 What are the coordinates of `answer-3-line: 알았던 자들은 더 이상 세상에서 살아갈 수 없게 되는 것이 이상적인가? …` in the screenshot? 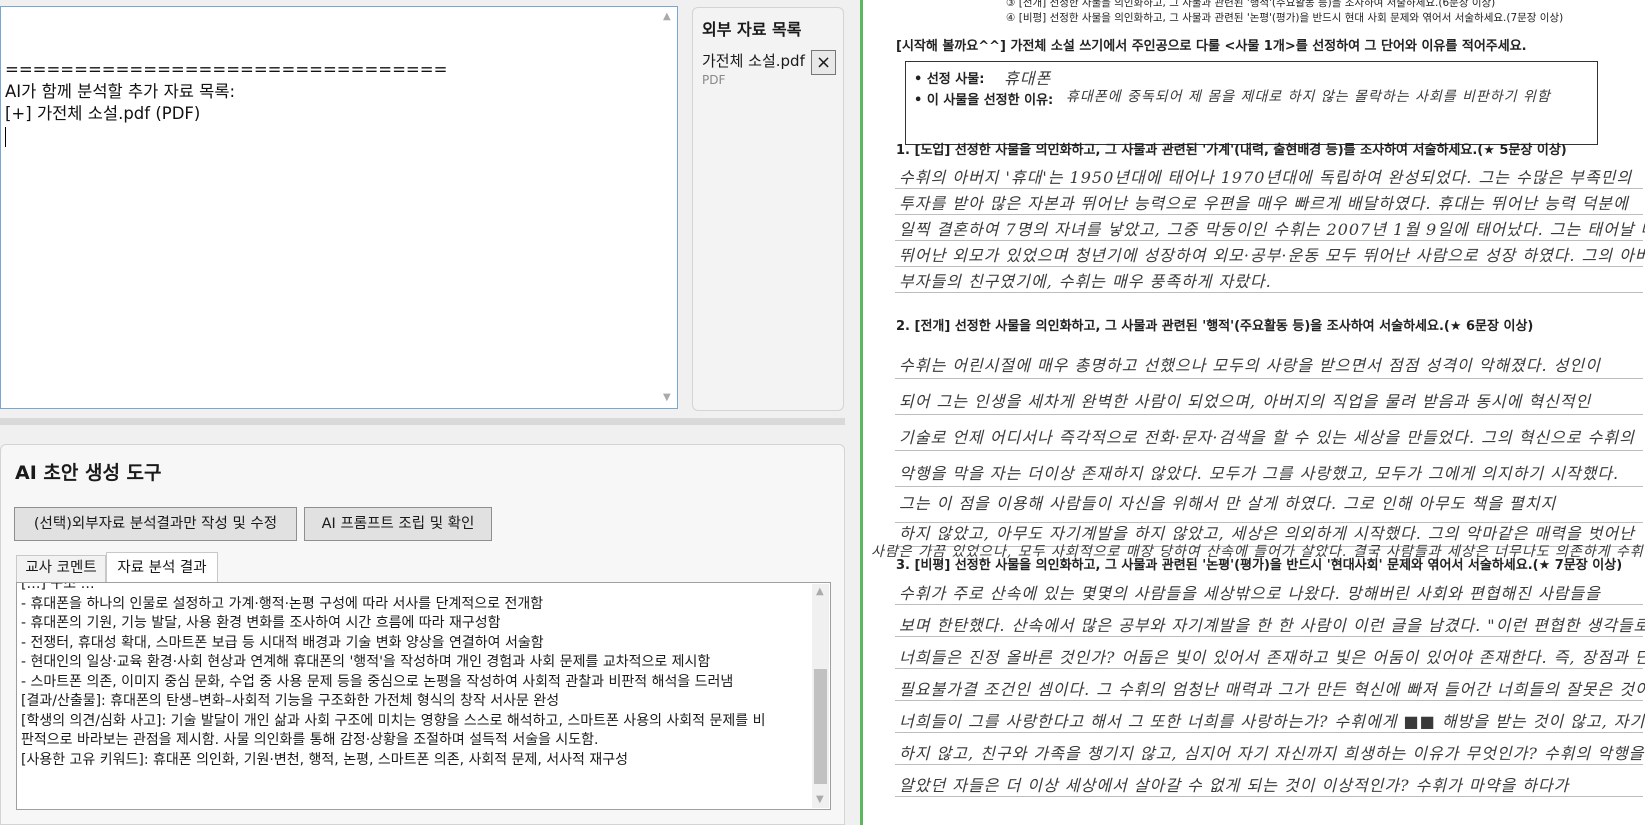 It's located at (1234, 785).